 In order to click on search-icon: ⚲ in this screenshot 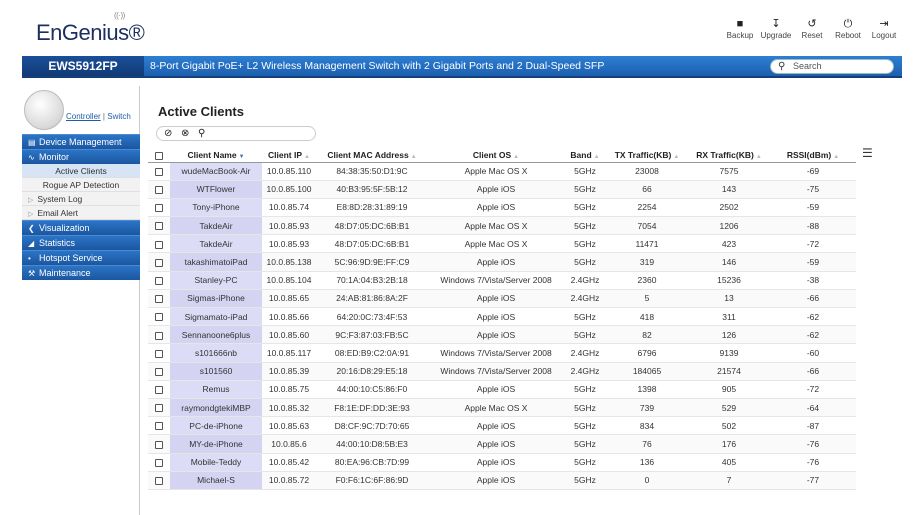, I will do `click(201, 133)`.